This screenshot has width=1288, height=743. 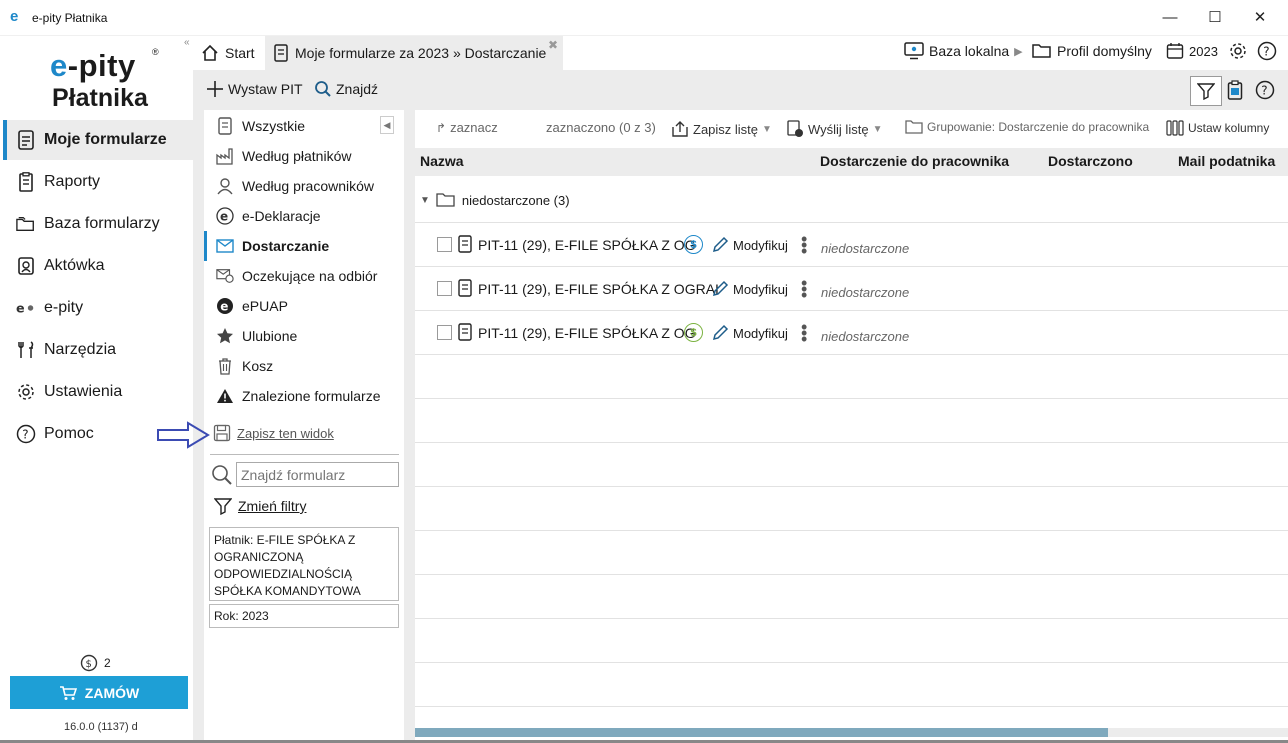 I want to click on title-bar, so click(x=644, y=18).